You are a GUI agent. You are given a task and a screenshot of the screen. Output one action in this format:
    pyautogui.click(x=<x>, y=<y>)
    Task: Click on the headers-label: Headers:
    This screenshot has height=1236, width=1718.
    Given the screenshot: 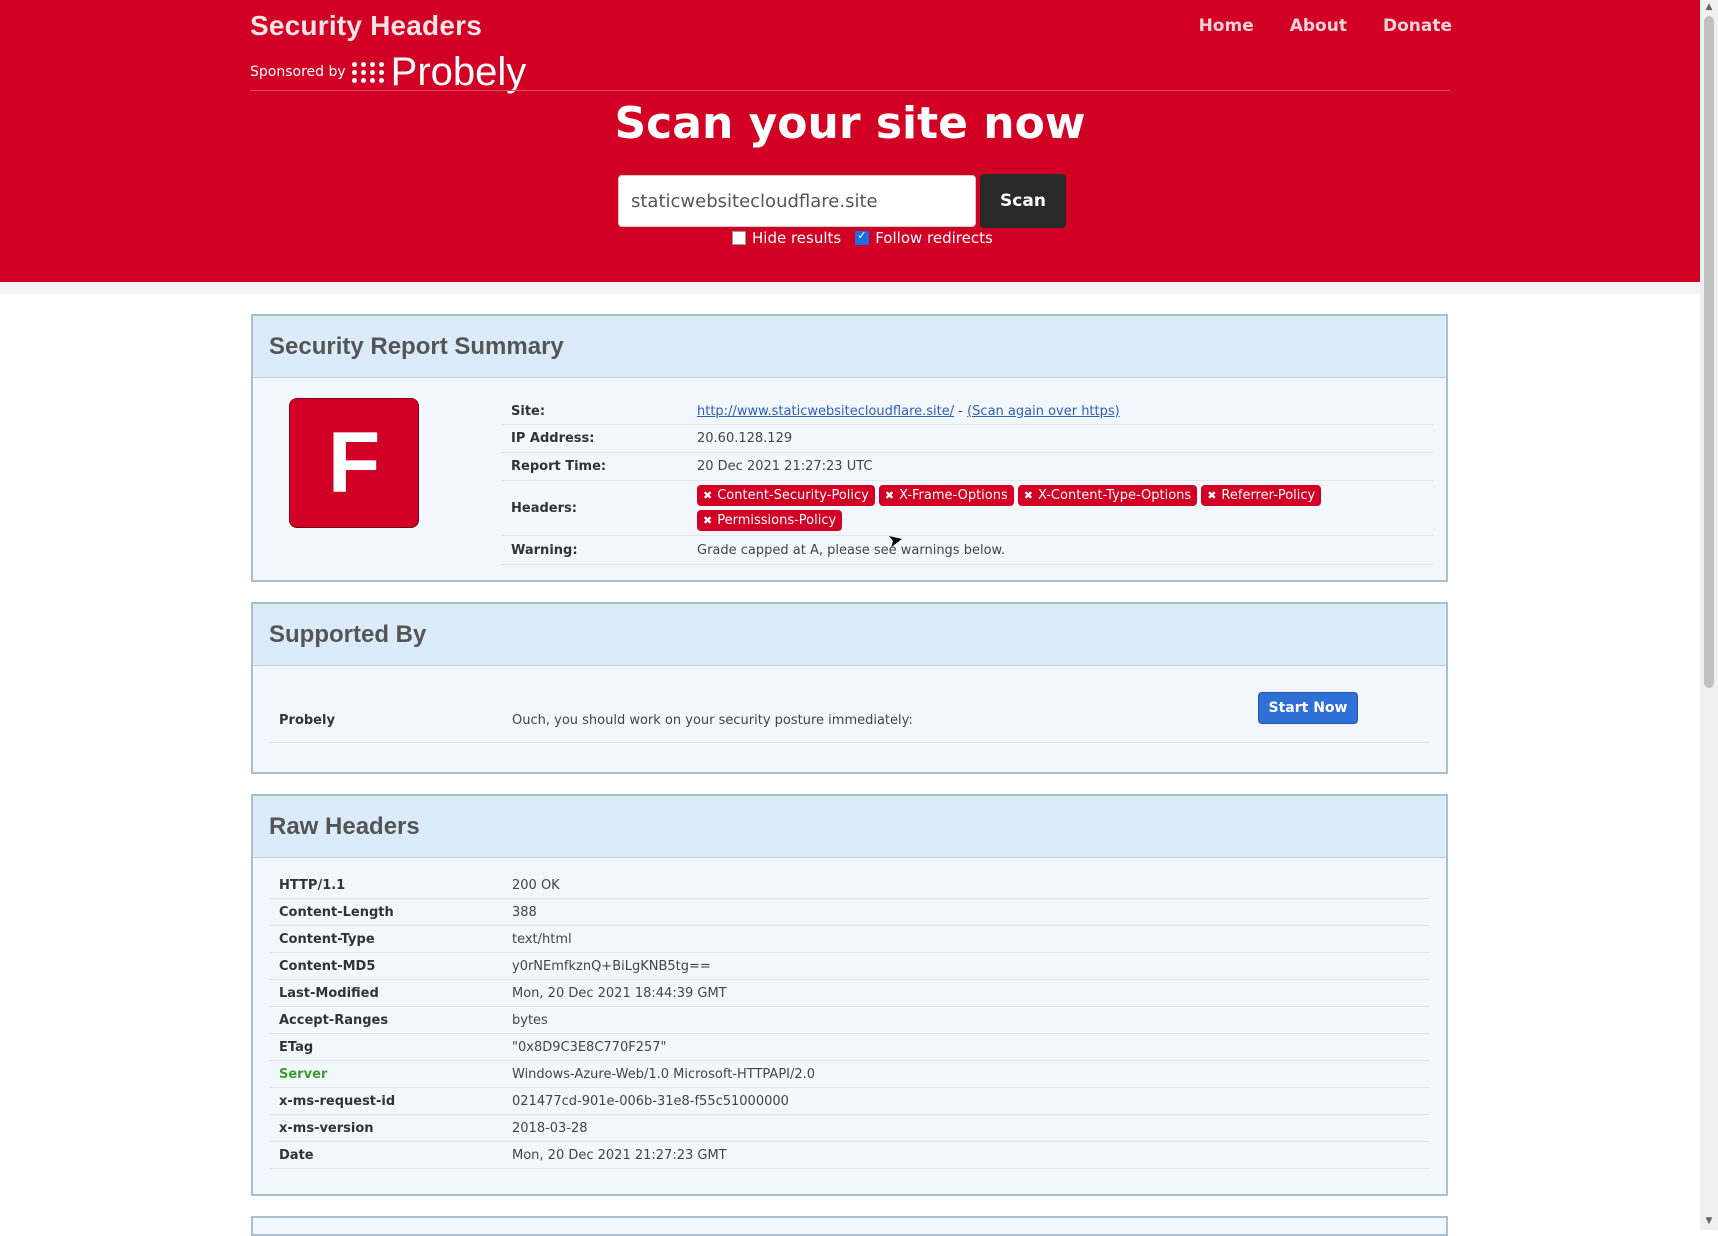 What is the action you would take?
    pyautogui.click(x=544, y=508)
    